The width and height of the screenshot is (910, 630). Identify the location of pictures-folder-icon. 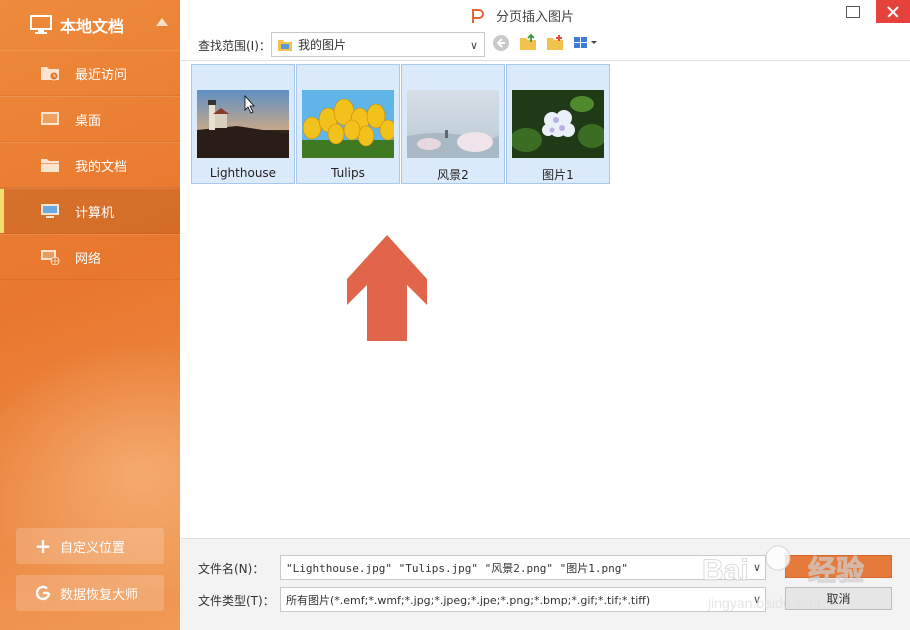
(285, 45).